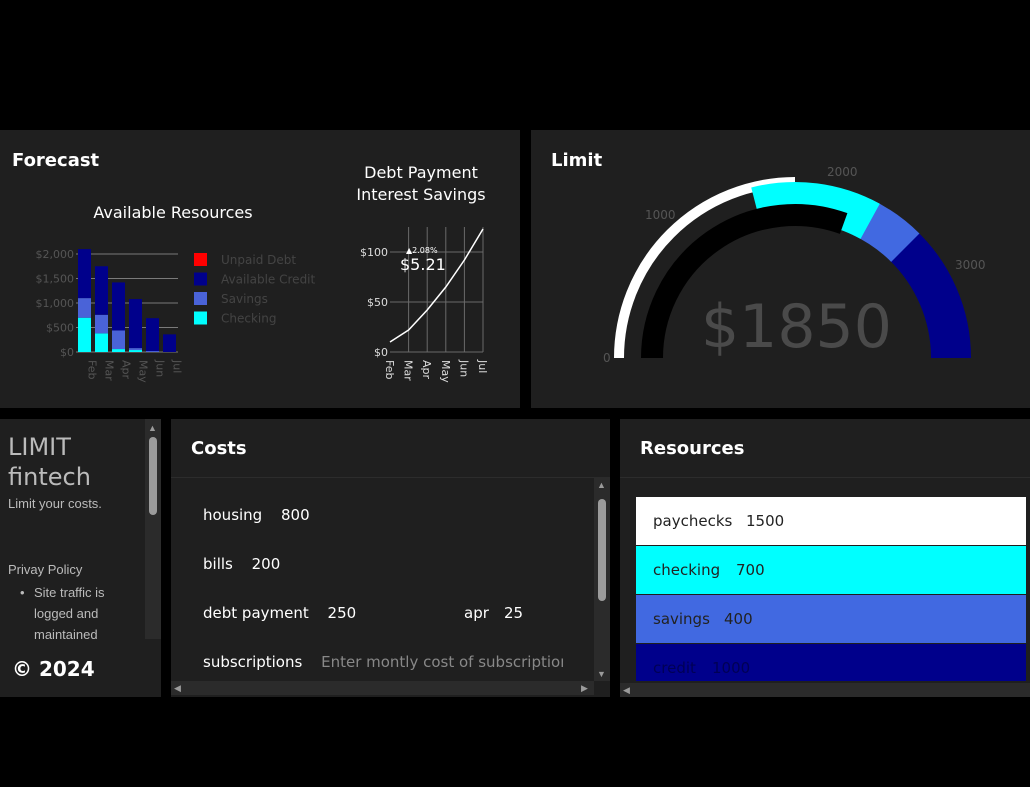 Image resolution: width=1030 pixels, height=787 pixels. Describe the element at coordinates (674, 668) in the screenshot. I see `resource-label: credit` at that location.